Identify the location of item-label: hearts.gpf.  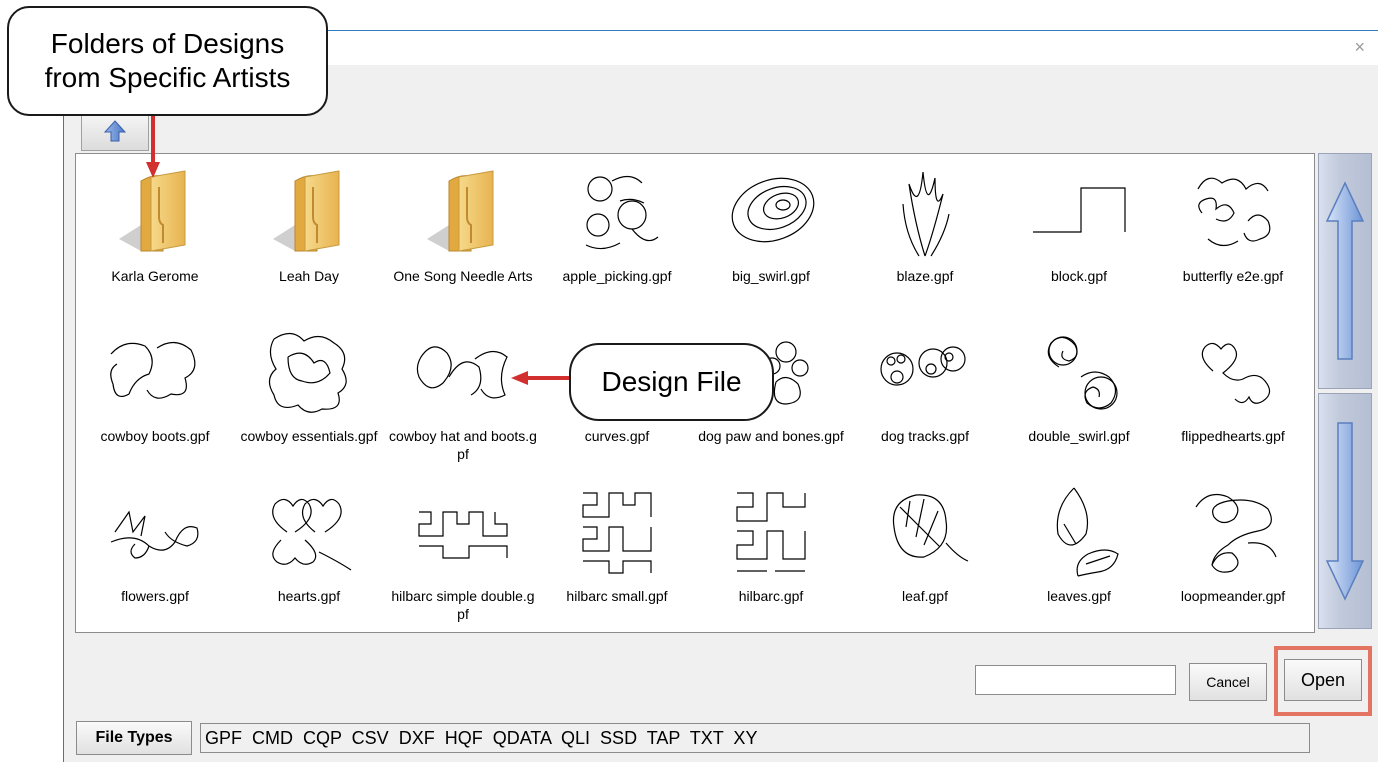
(309, 596).